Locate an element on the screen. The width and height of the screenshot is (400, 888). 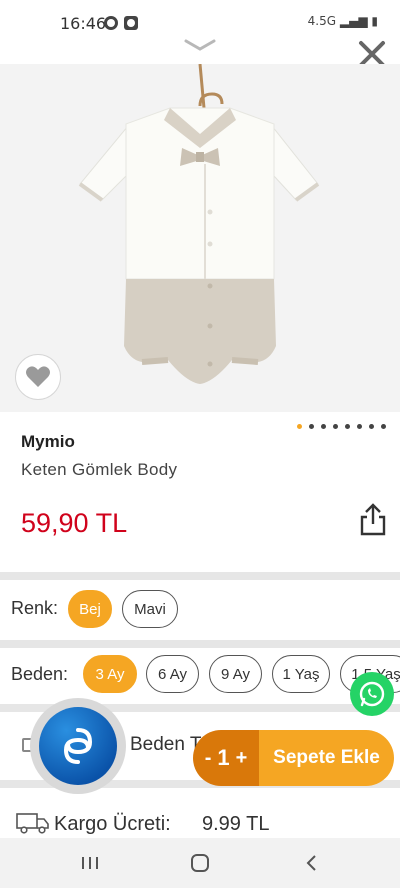
status-time: 16:46 is located at coordinates (83, 23).